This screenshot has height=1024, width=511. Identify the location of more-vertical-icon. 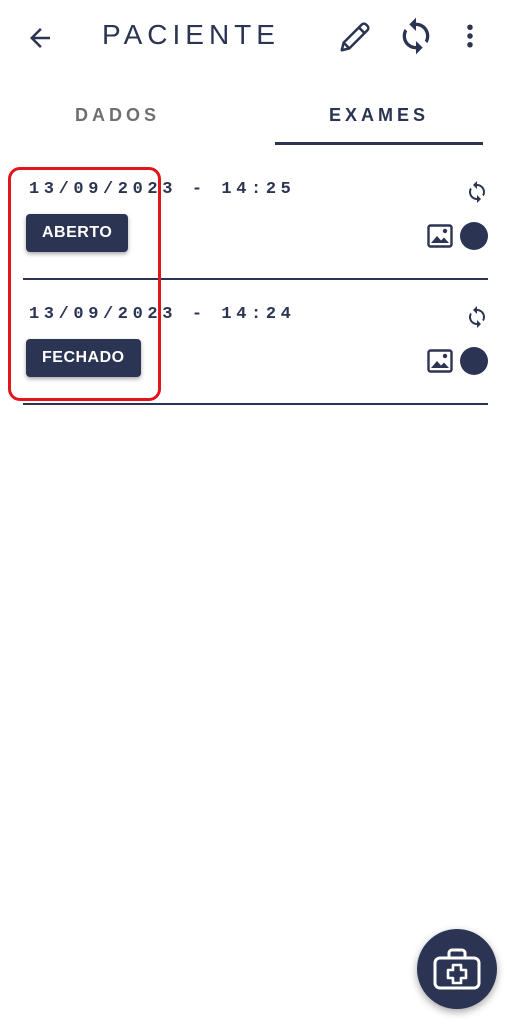
(470, 36).